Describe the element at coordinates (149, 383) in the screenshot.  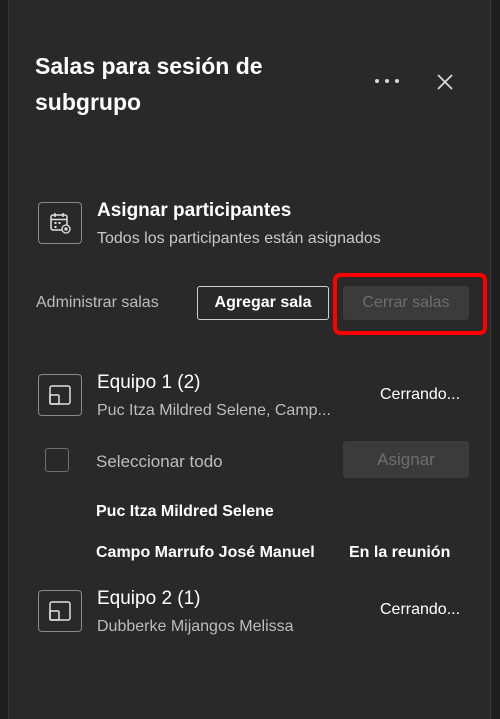
I see `room-name: Equipo 1 (2)` at that location.